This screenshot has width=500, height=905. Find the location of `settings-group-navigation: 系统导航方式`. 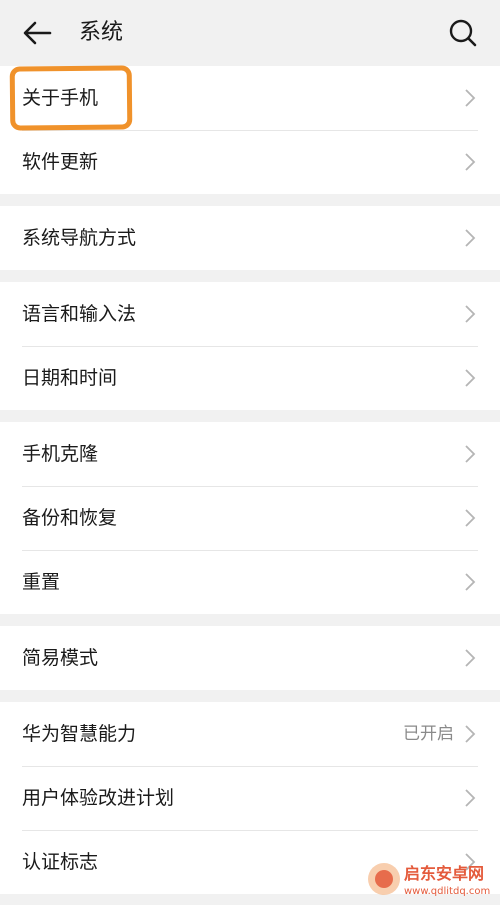

settings-group-navigation: 系统导航方式 is located at coordinates (250, 238).